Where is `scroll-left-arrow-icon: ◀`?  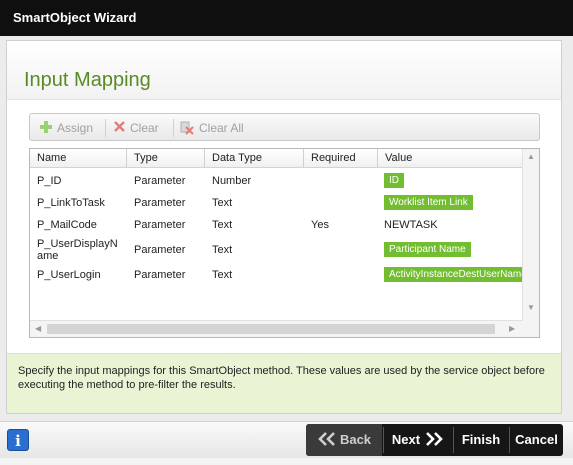 scroll-left-arrow-icon: ◀ is located at coordinates (38, 328).